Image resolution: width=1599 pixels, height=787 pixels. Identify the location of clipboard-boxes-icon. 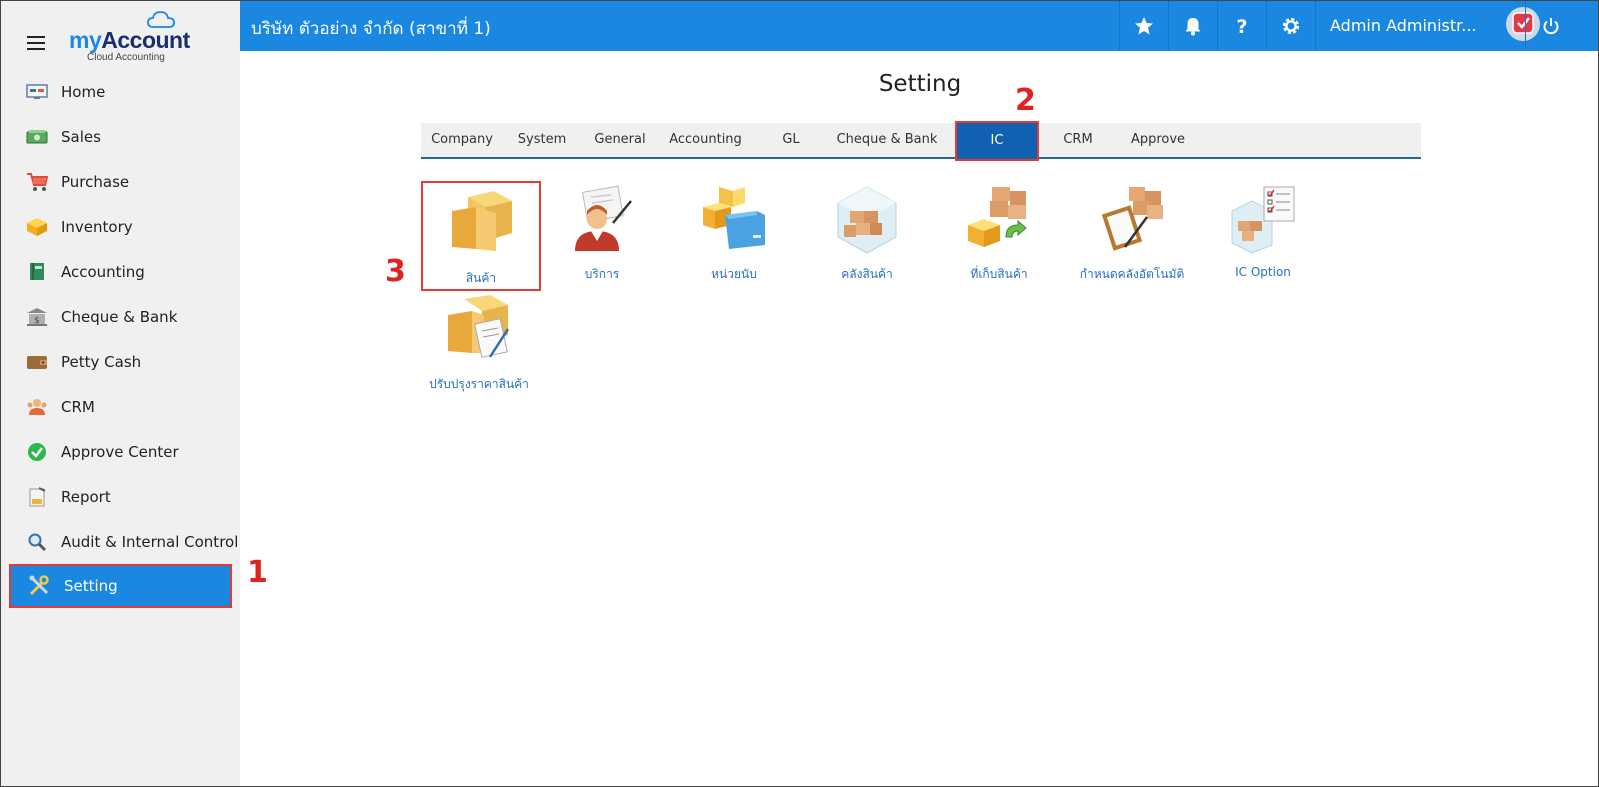
(1132, 219).